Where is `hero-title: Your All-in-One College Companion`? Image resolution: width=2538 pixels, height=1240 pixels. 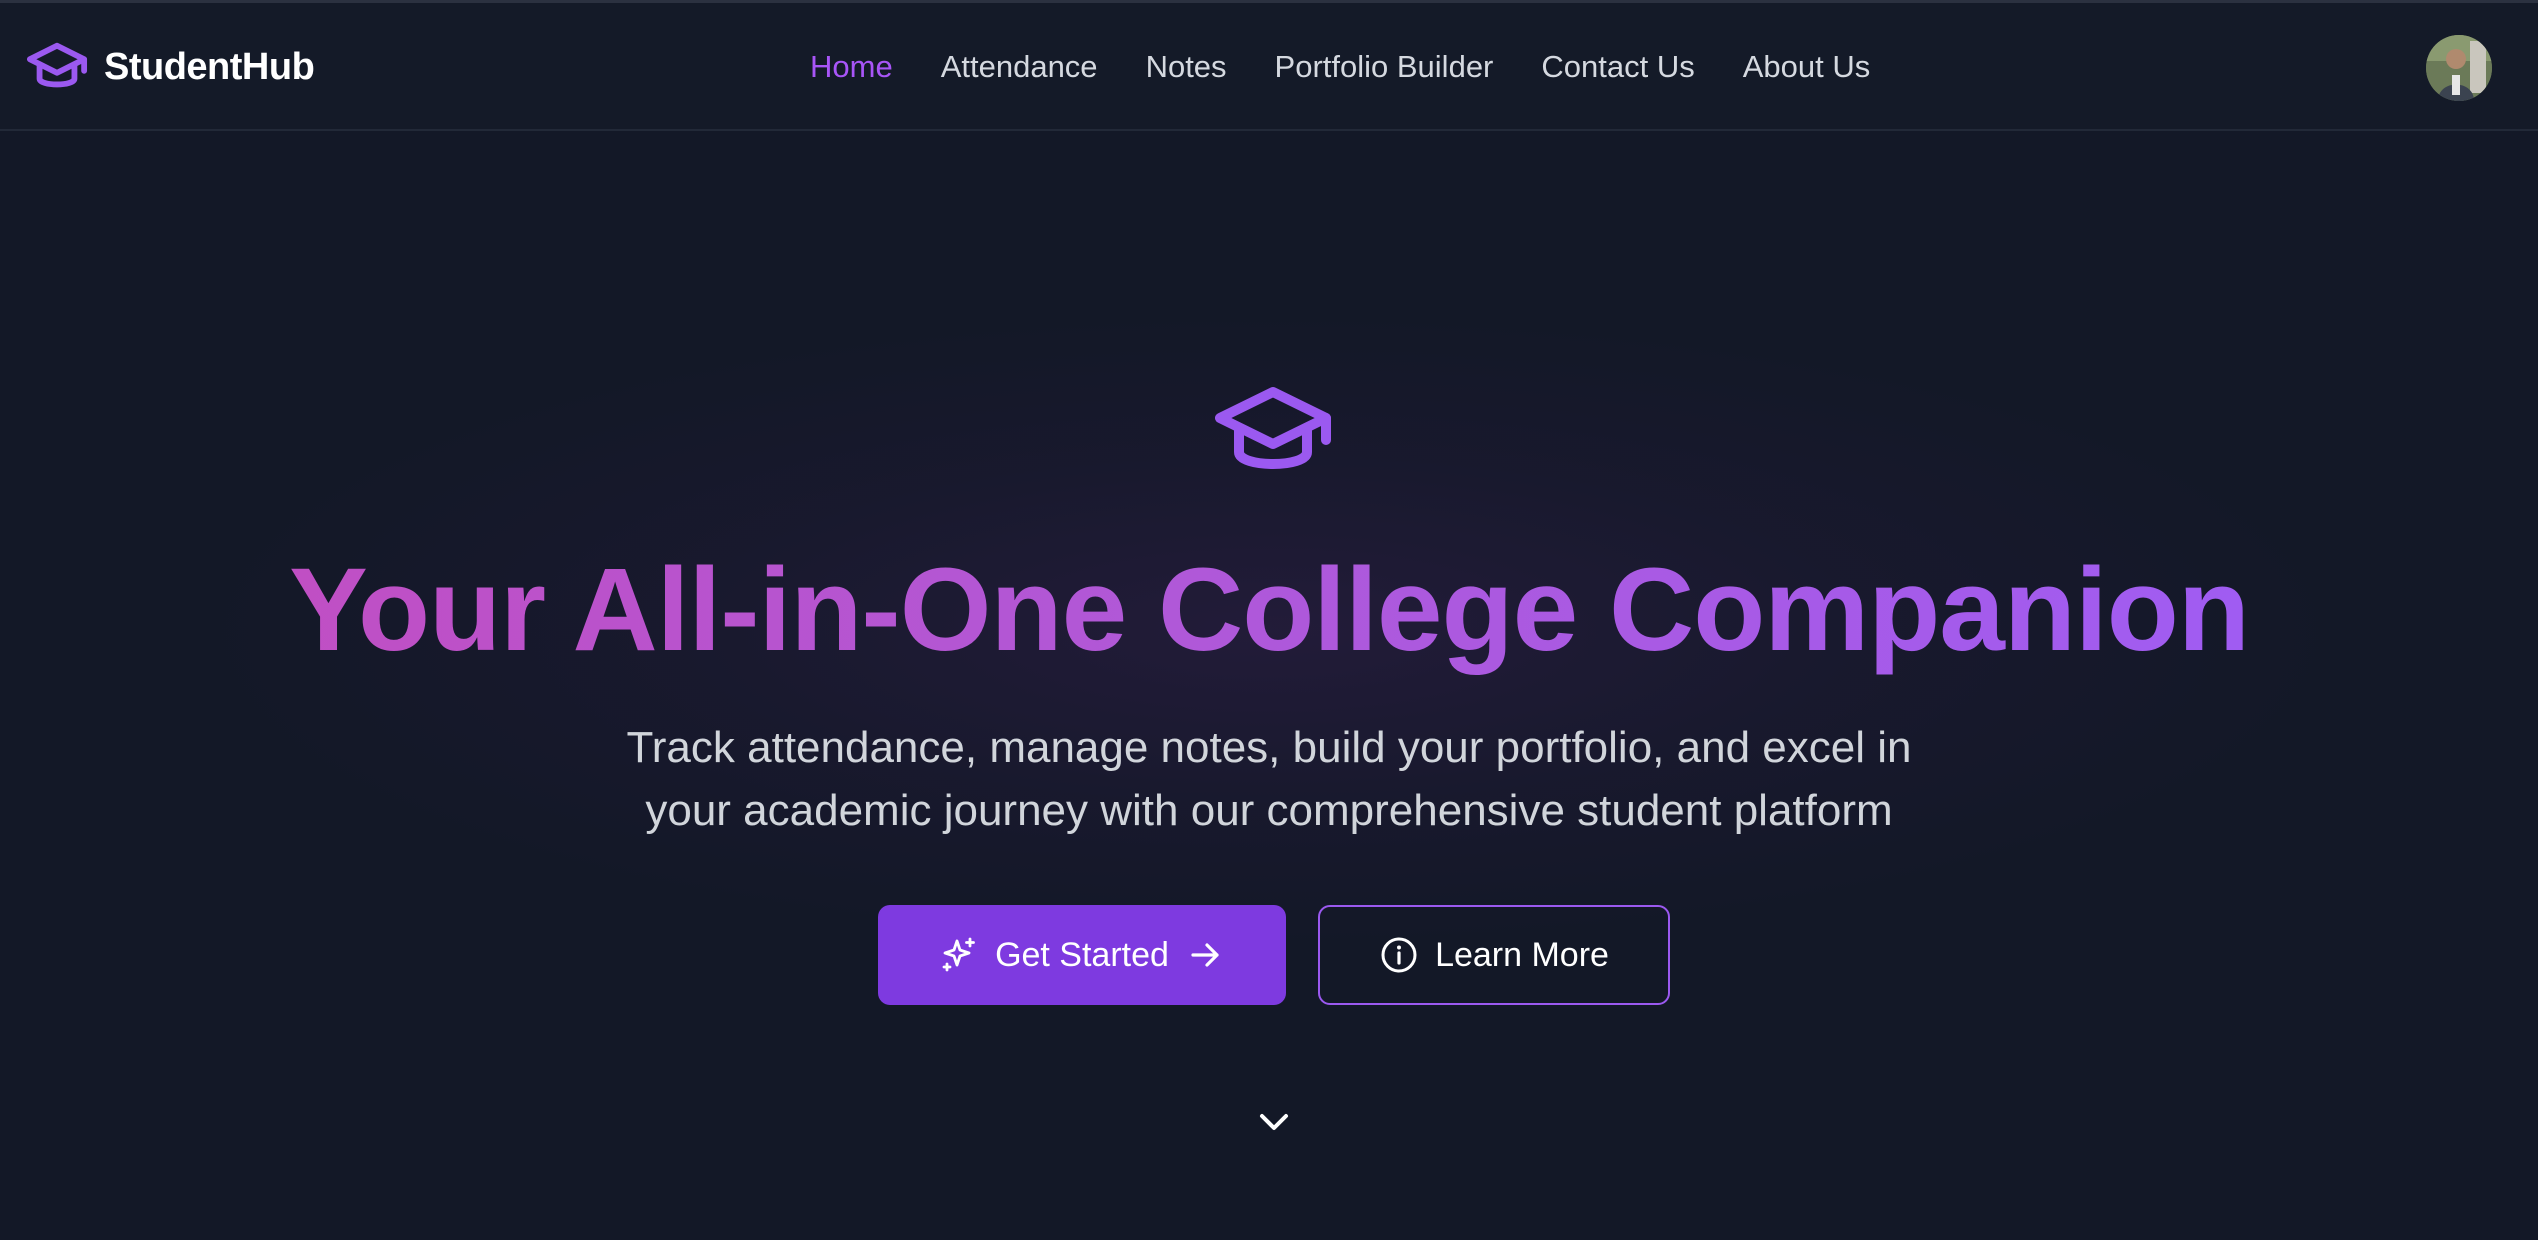
hero-title: Your All-in-One College Companion is located at coordinates (1269, 610).